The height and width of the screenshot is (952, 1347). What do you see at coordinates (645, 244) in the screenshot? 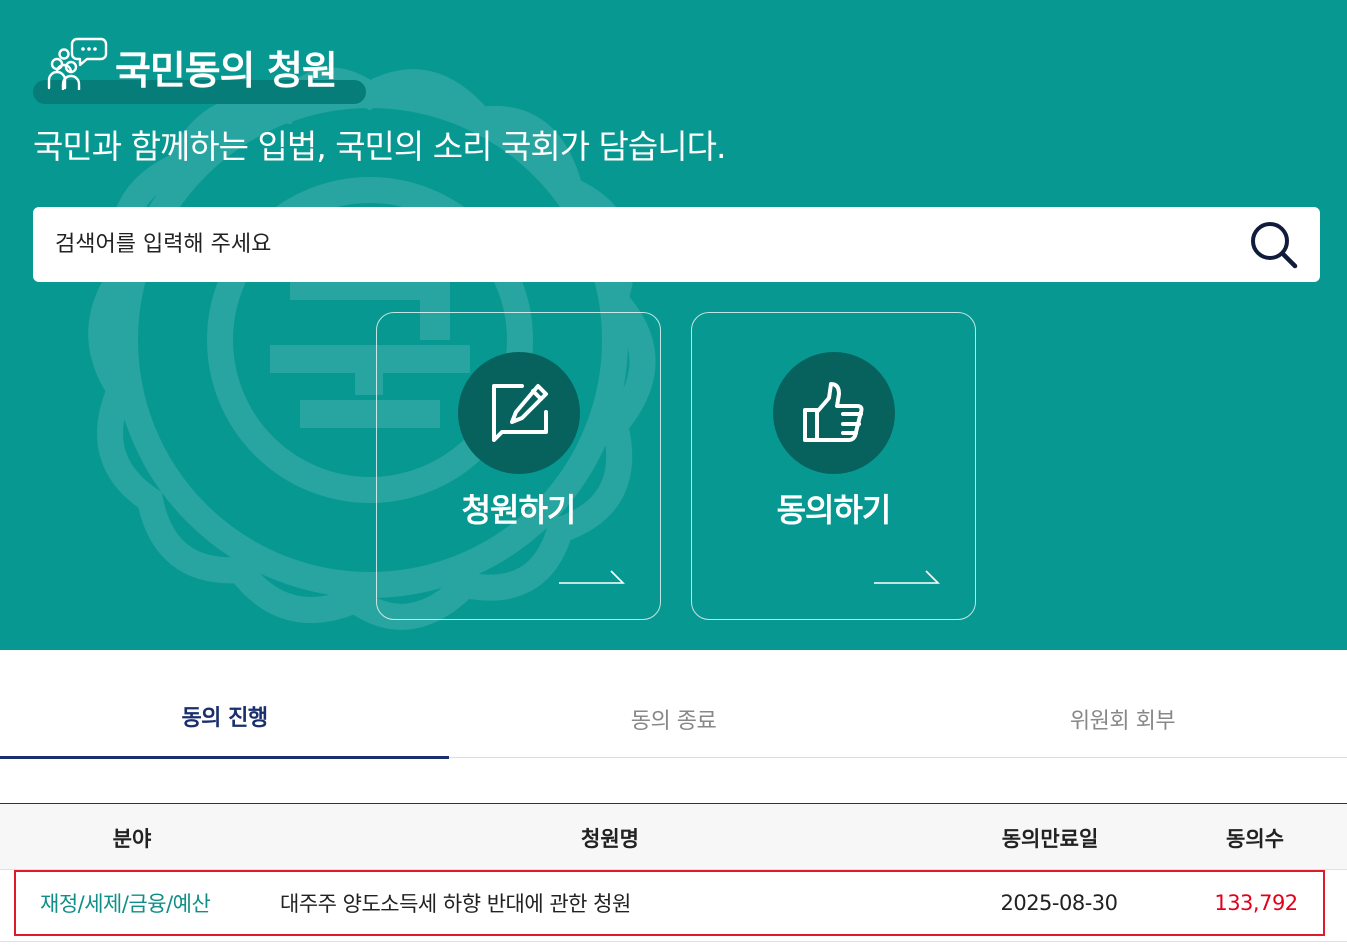
I see `search-input` at bounding box center [645, 244].